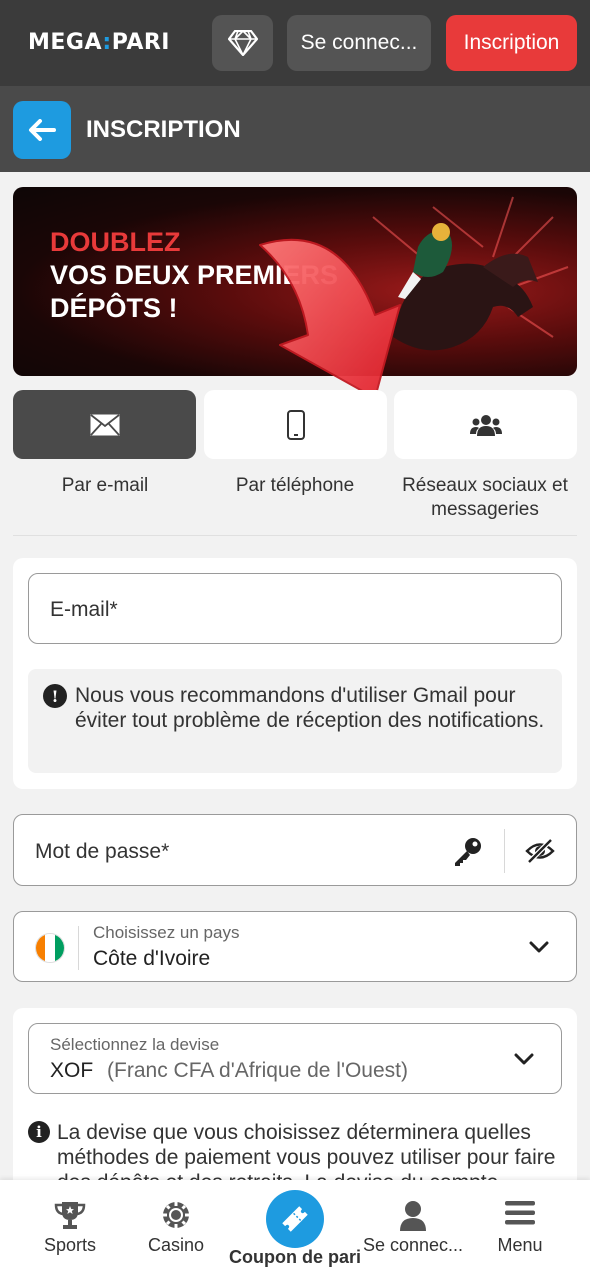 Image resolution: width=590 pixels, height=1280 pixels. I want to click on currency-value: XOF (Franc CFA d'Afrique de l'Ouest), so click(229, 1071).